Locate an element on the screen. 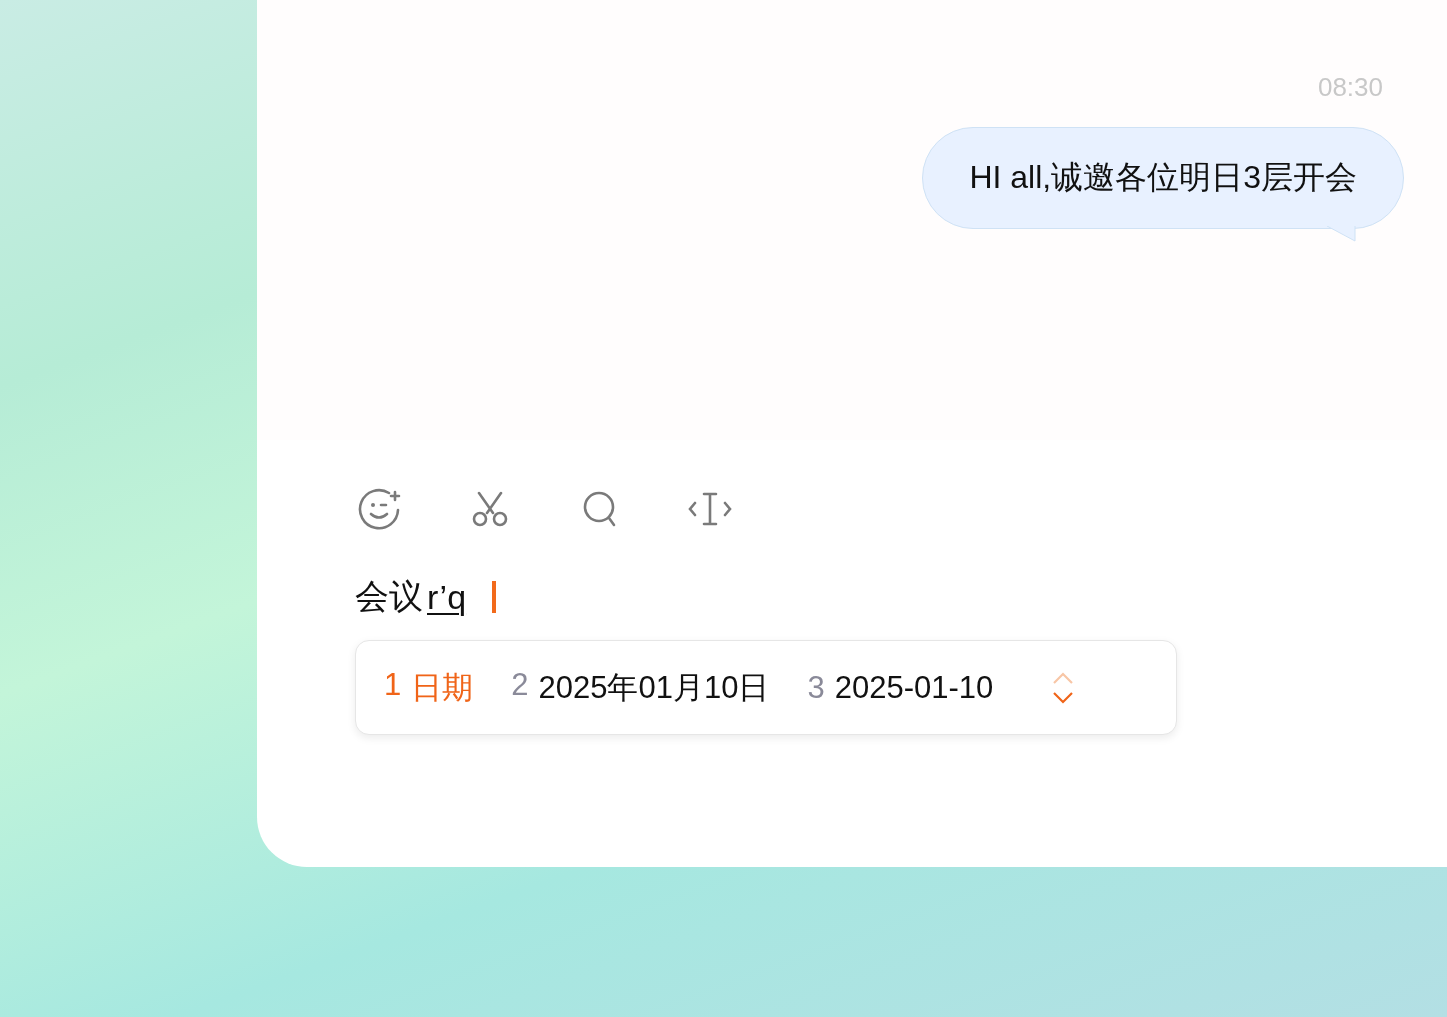  search-icon is located at coordinates (600, 509).